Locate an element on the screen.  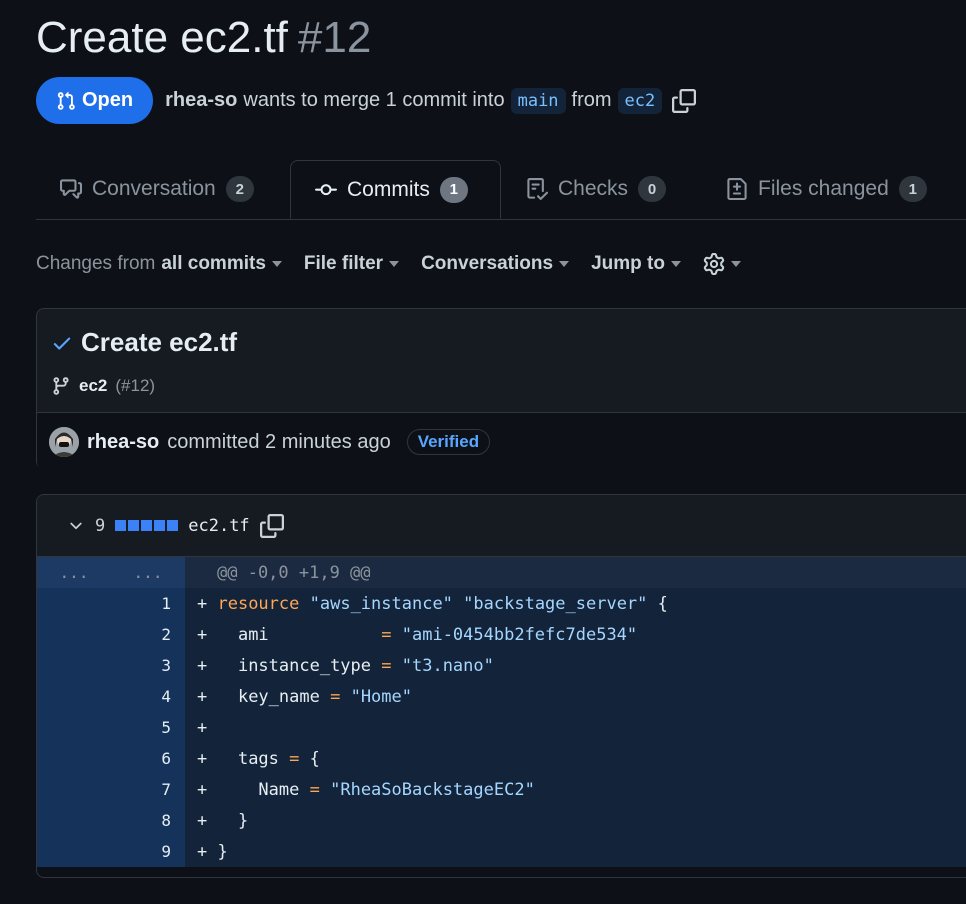
tab-conversation: Conversation 2 is located at coordinates (157, 189).